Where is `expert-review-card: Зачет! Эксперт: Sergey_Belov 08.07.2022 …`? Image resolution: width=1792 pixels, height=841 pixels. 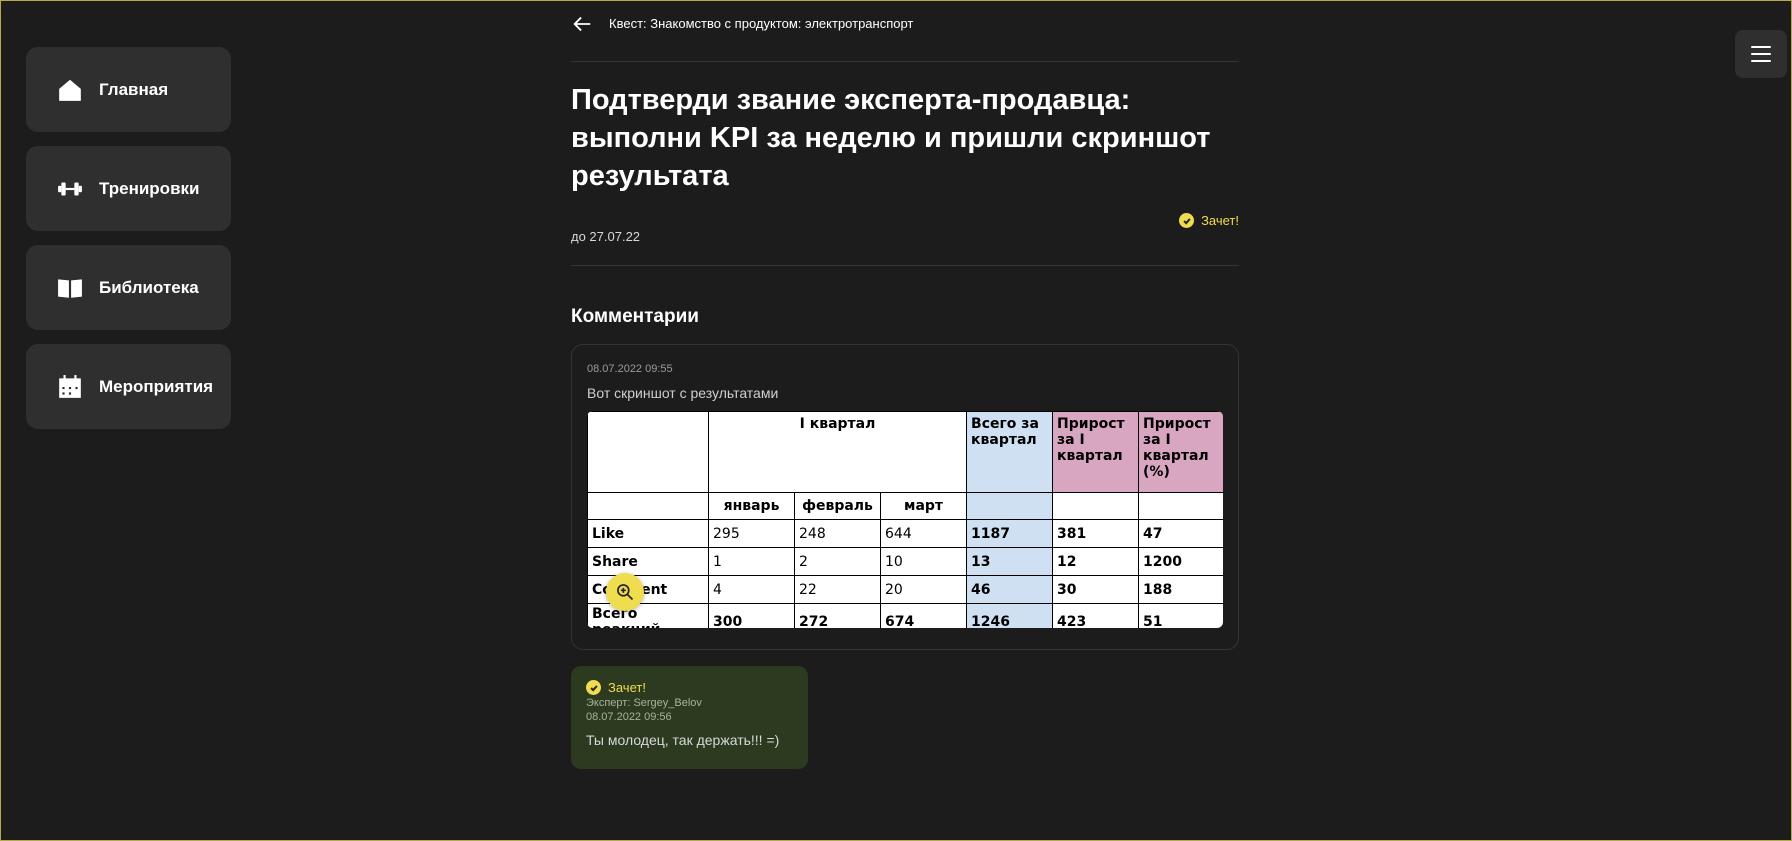 expert-review-card: Зачет! Эксперт: Sergey_Belov 08.07.2022 … is located at coordinates (689, 717).